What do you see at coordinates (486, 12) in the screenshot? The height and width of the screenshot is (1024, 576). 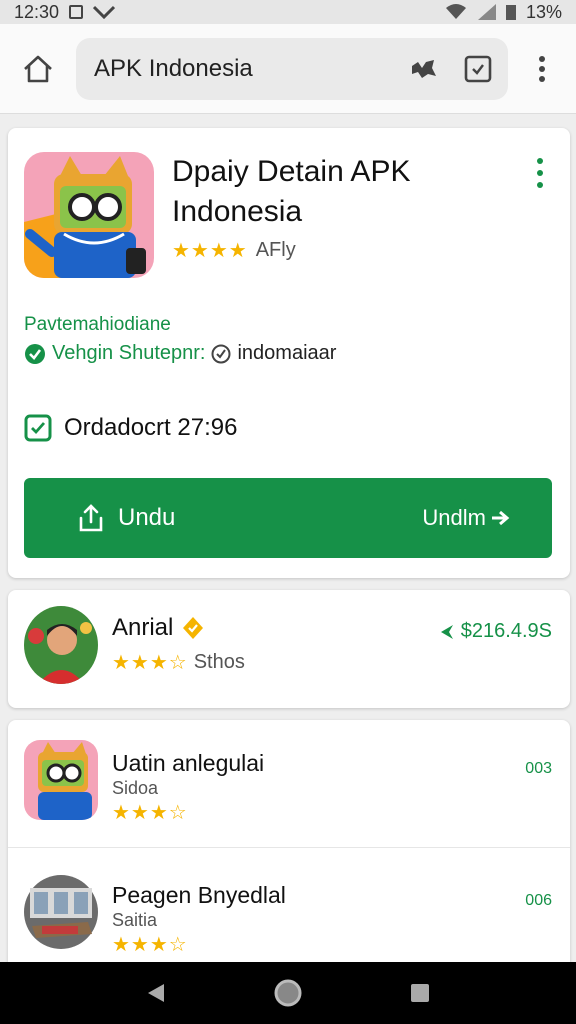 I see `signal-icon` at bounding box center [486, 12].